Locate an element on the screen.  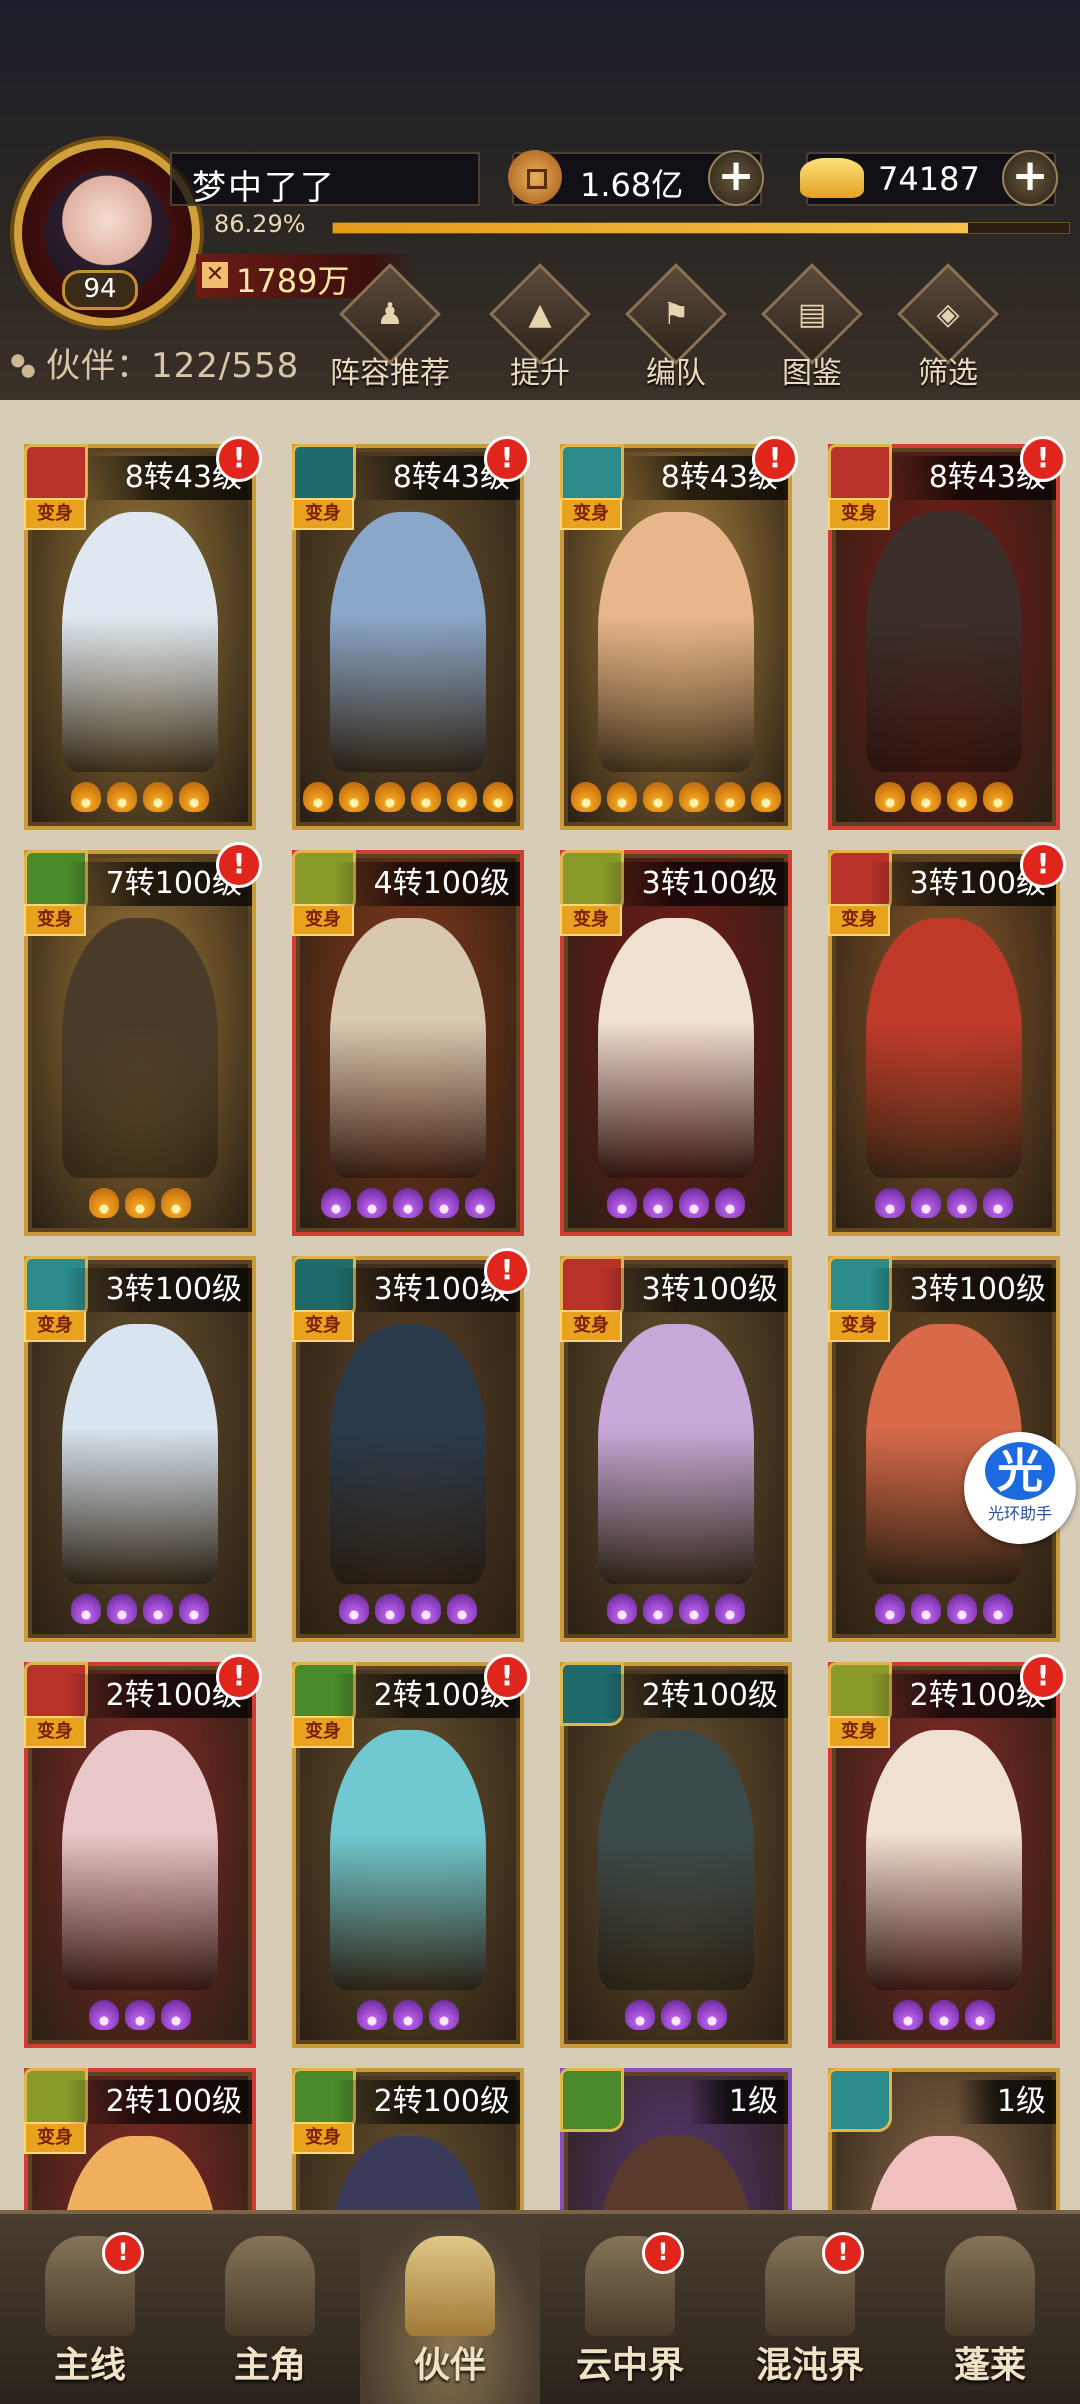
nav-item-3: 伙伴 is located at coordinates (450, 2309).